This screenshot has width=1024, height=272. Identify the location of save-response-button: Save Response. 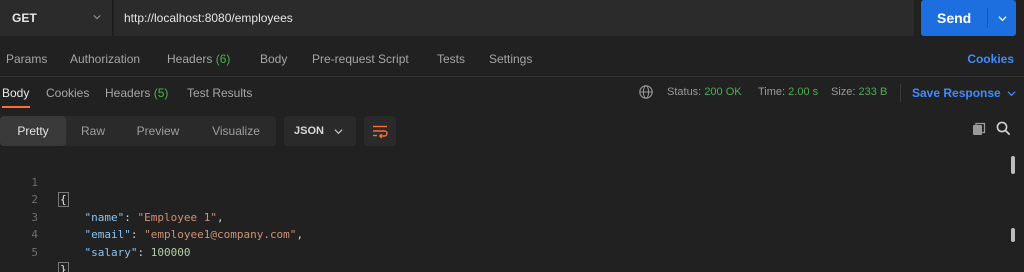
(964, 93).